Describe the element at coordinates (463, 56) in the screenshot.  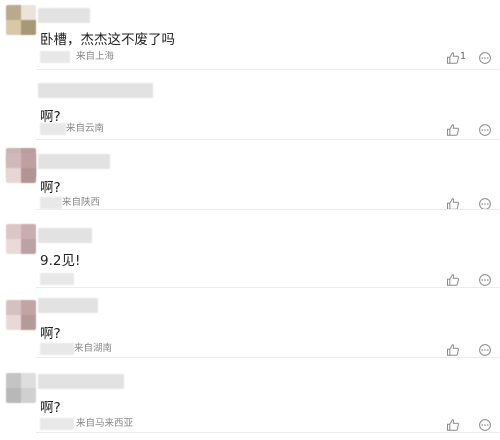
I see `like-count: 1` at that location.